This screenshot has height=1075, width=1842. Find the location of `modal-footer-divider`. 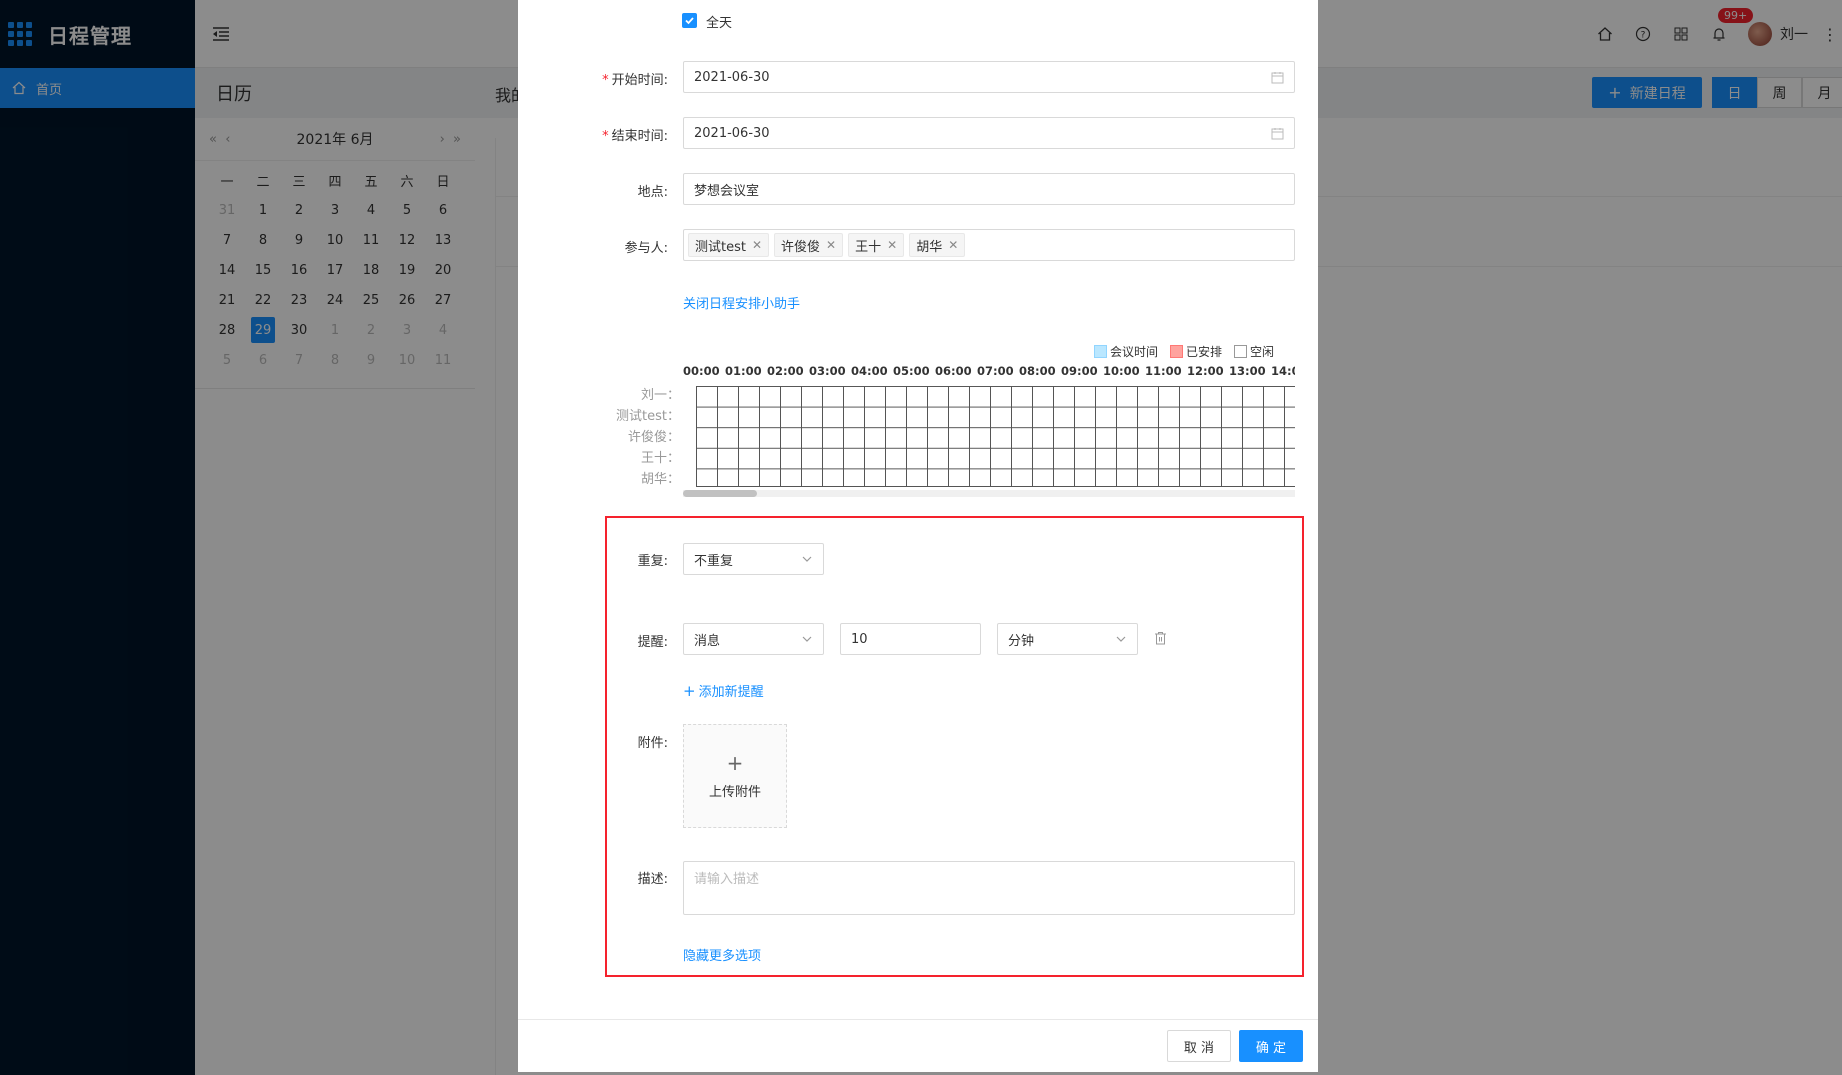

modal-footer-divider is located at coordinates (918, 1019).